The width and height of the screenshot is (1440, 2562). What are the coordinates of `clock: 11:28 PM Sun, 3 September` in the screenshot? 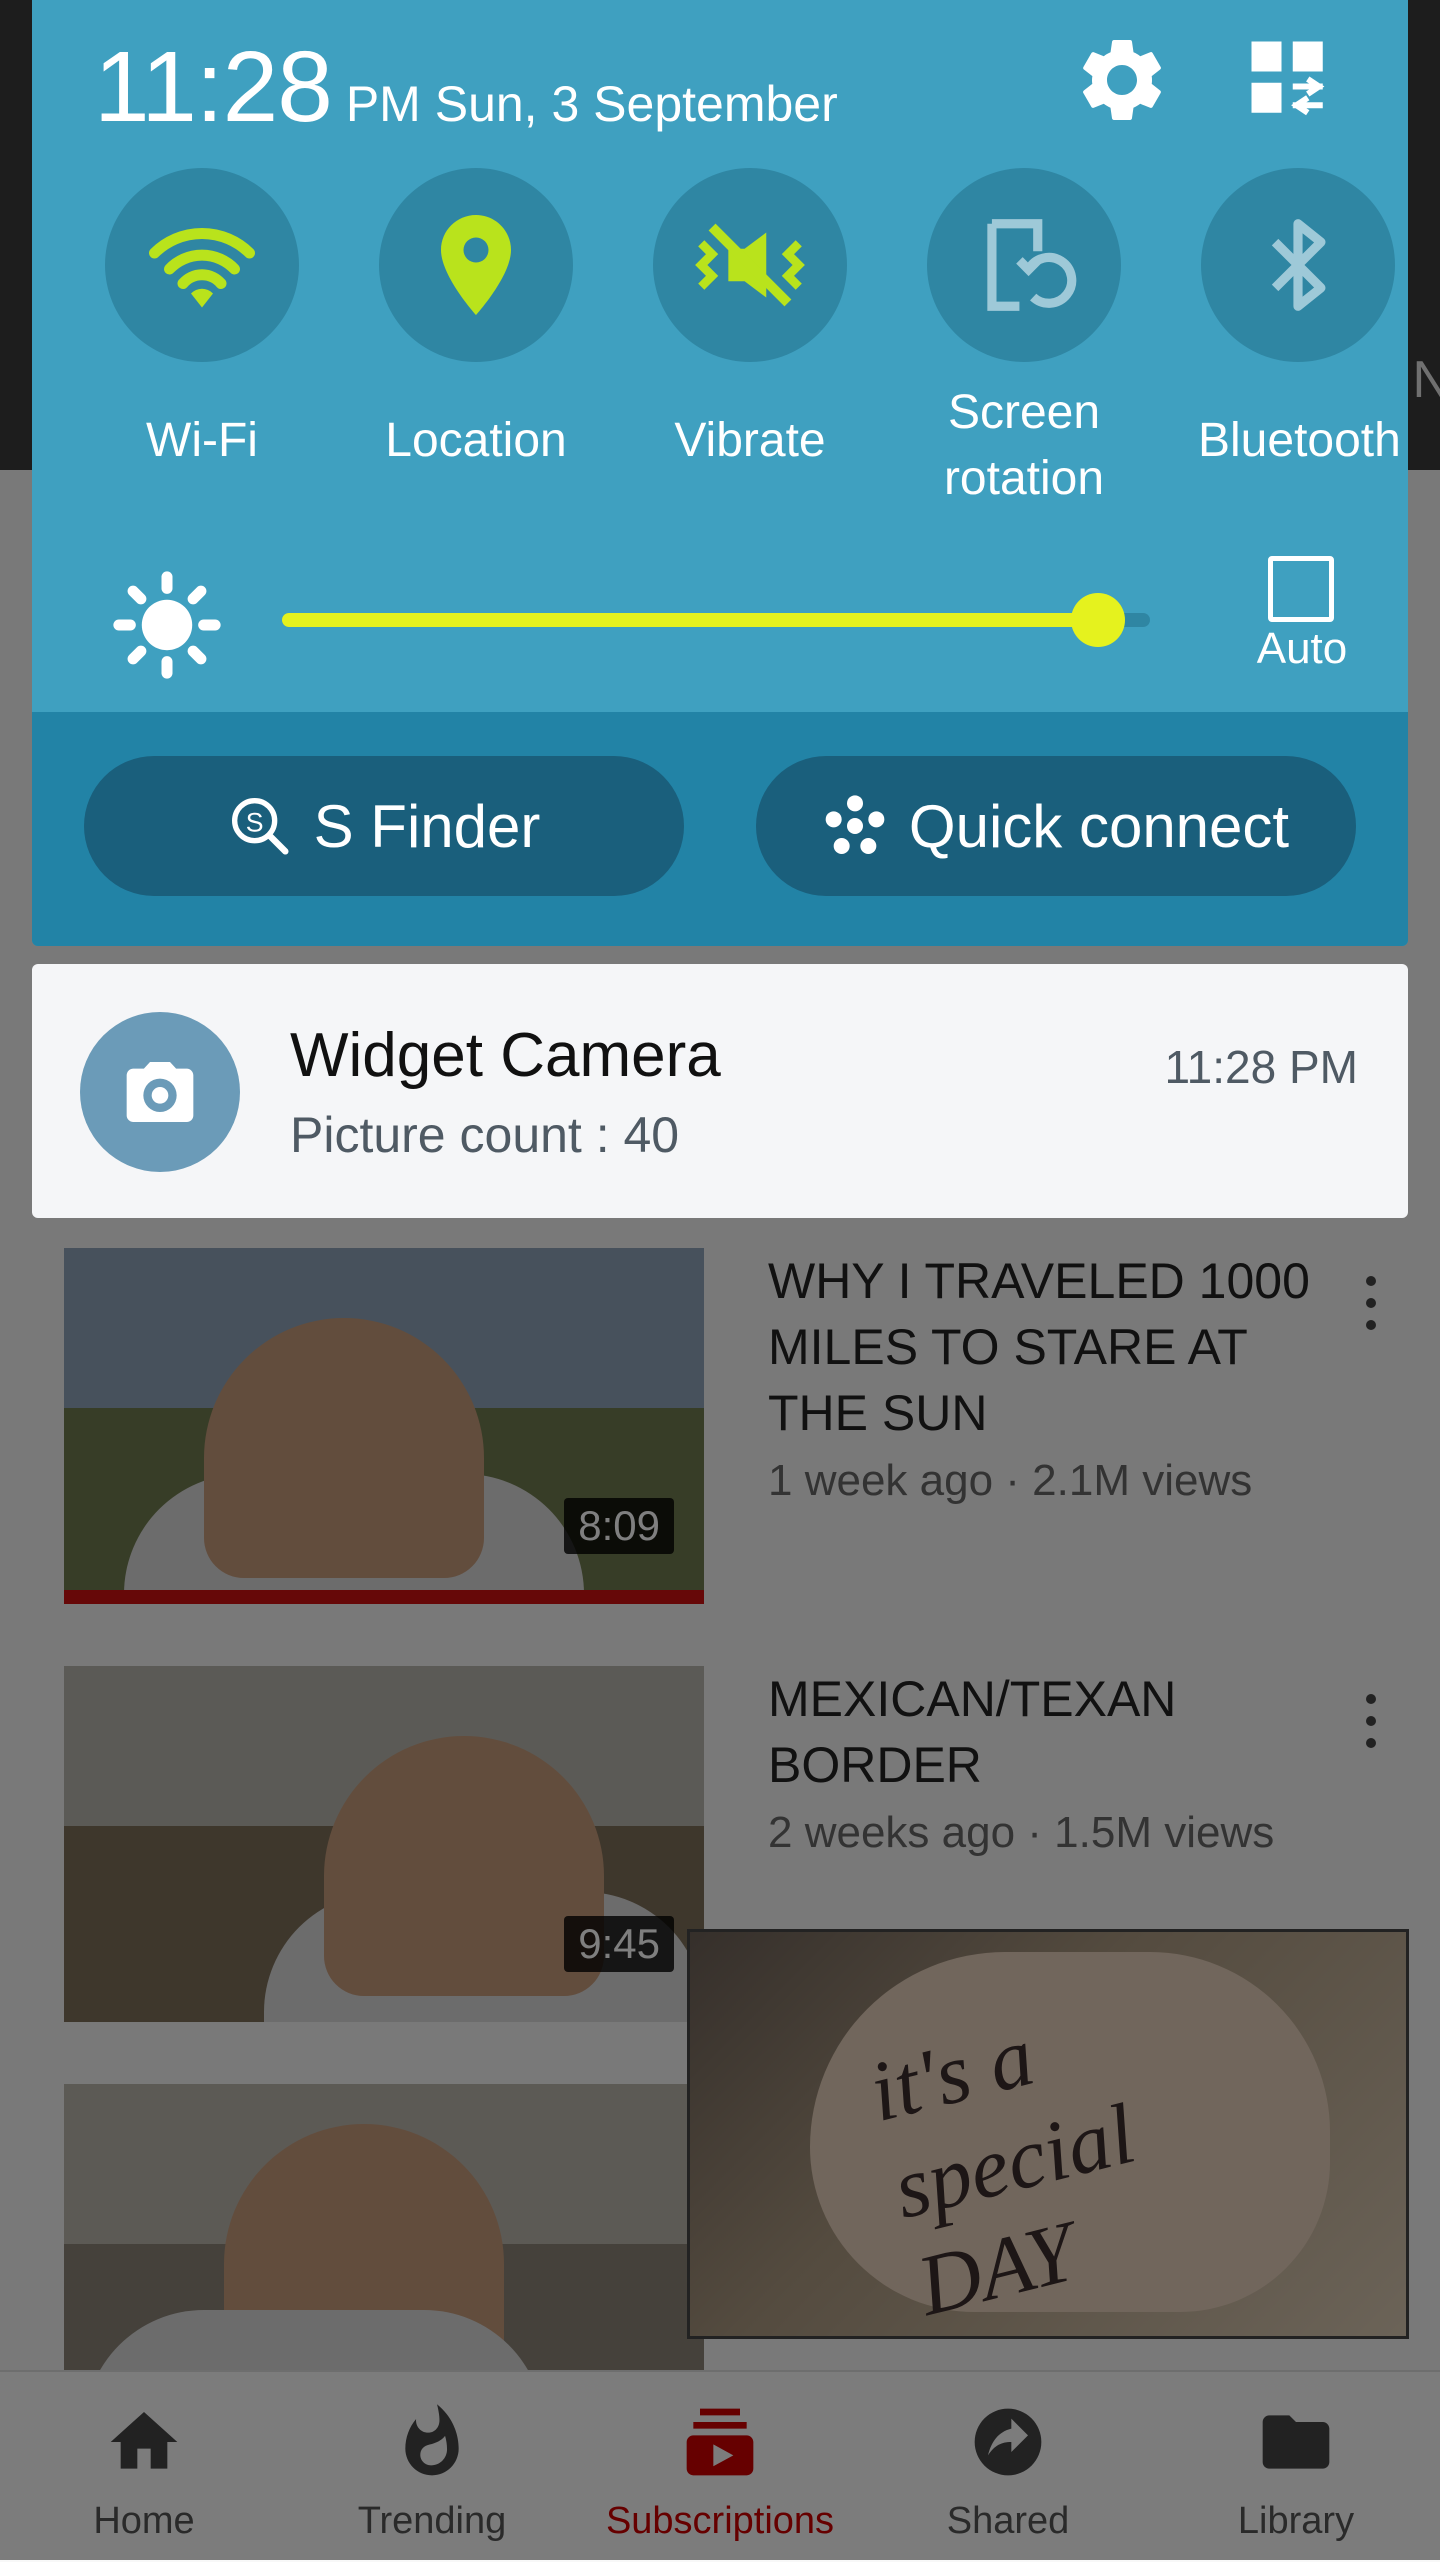 It's located at (466, 87).